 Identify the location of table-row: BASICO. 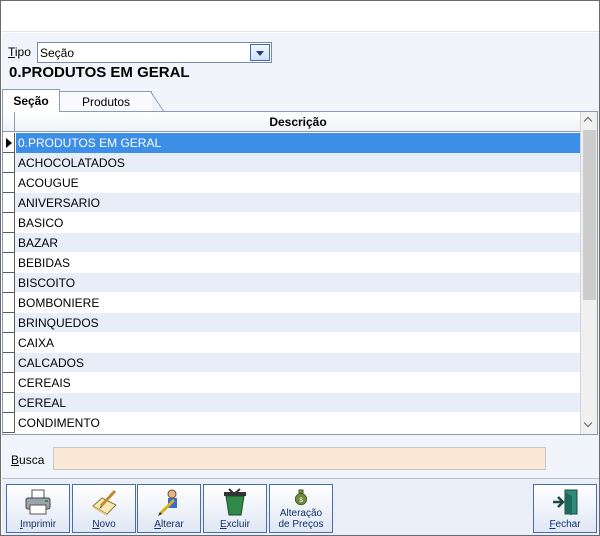
(292, 223).